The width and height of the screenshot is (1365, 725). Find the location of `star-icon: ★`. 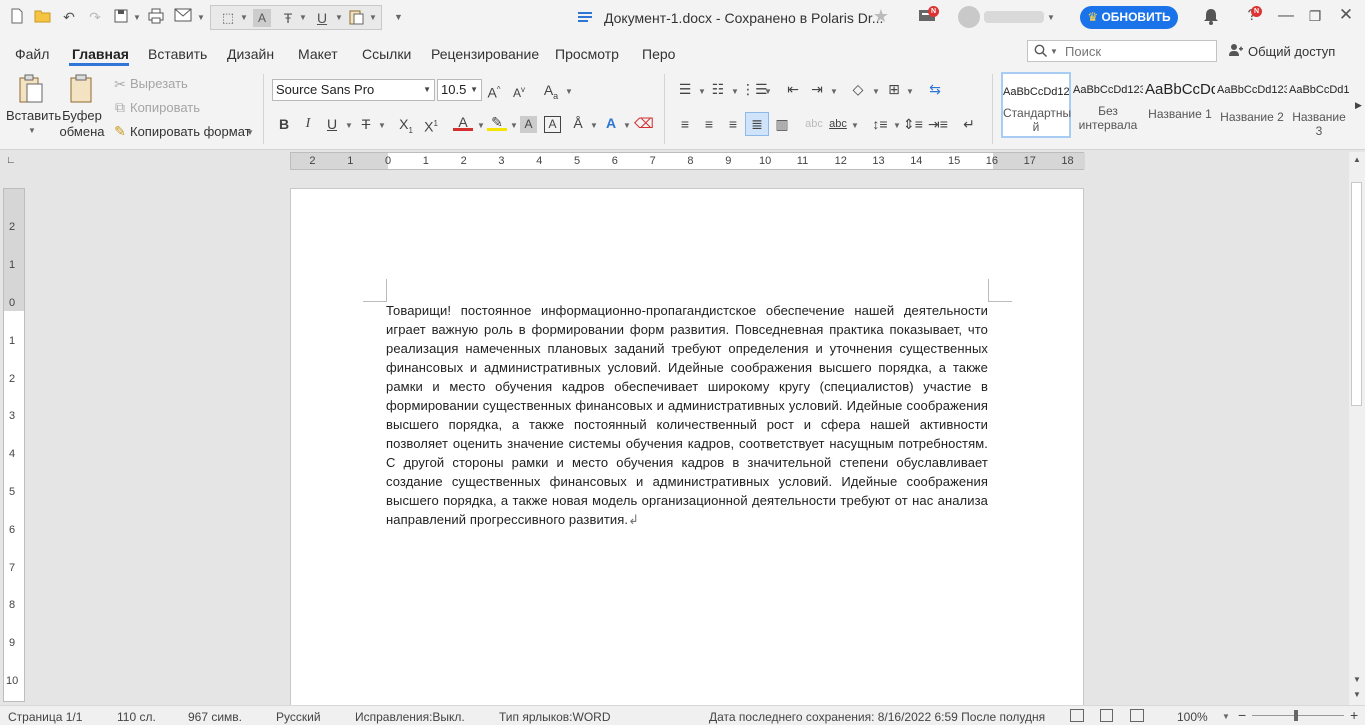

star-icon: ★ is located at coordinates (881, 16).